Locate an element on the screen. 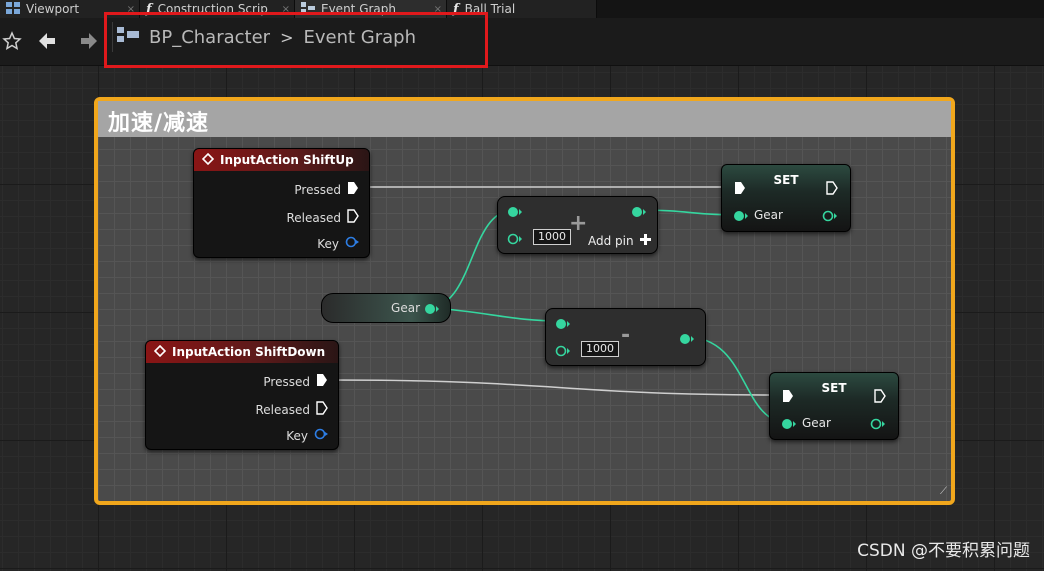 This screenshot has height=571, width=1044. tab-label: Viewport is located at coordinates (53, 9).